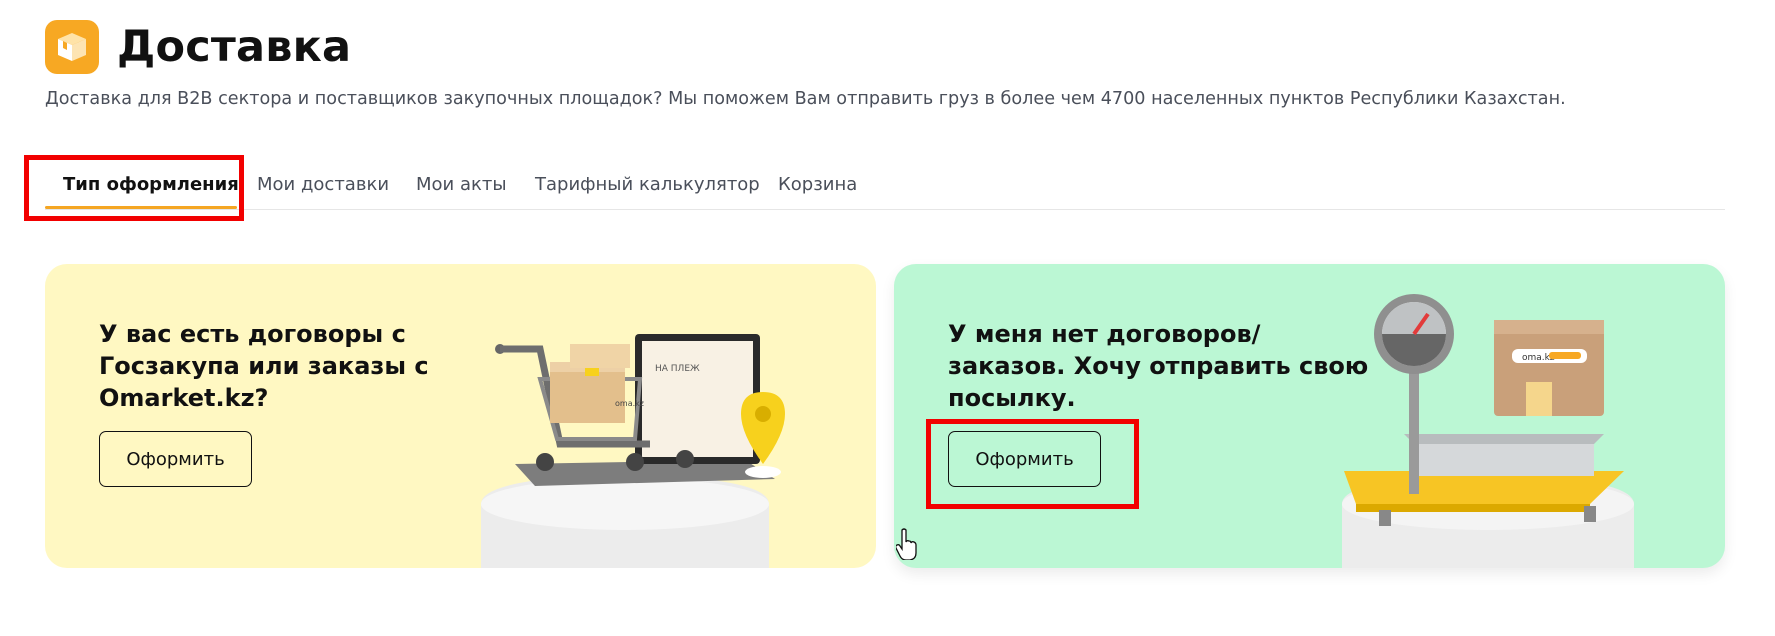 Image resolution: width=1775 pixels, height=636 pixels. What do you see at coordinates (1488, 431) in the screenshot?
I see `scale-parcel-illustration: oma.kz` at bounding box center [1488, 431].